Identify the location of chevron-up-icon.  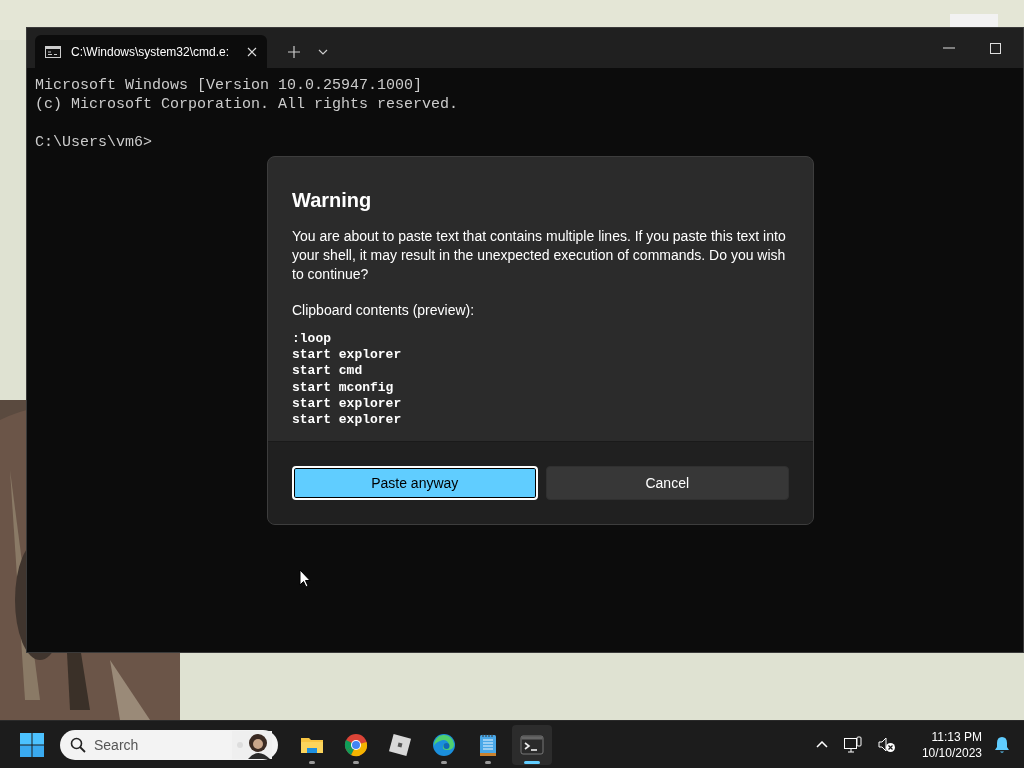
(821, 744).